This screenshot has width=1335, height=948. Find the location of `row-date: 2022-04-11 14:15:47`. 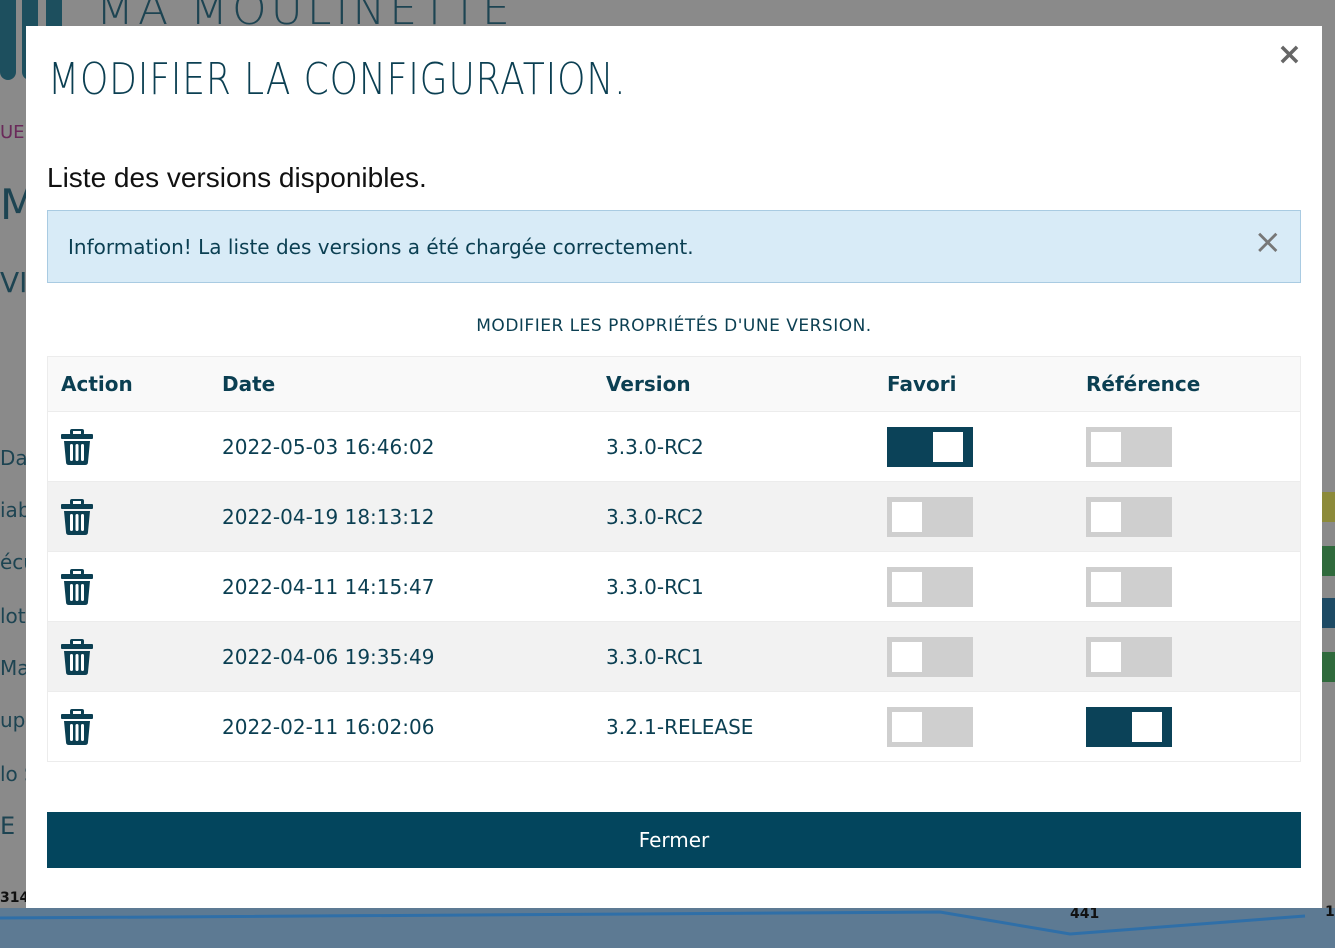

row-date: 2022-04-11 14:15:47 is located at coordinates (328, 586).